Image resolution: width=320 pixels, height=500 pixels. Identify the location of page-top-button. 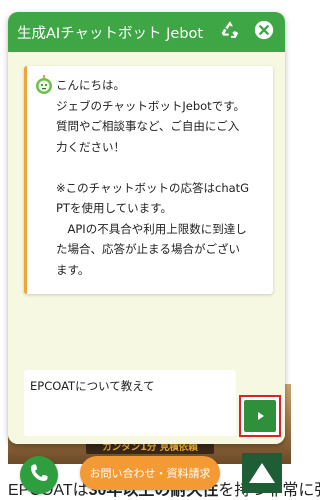
(262, 473).